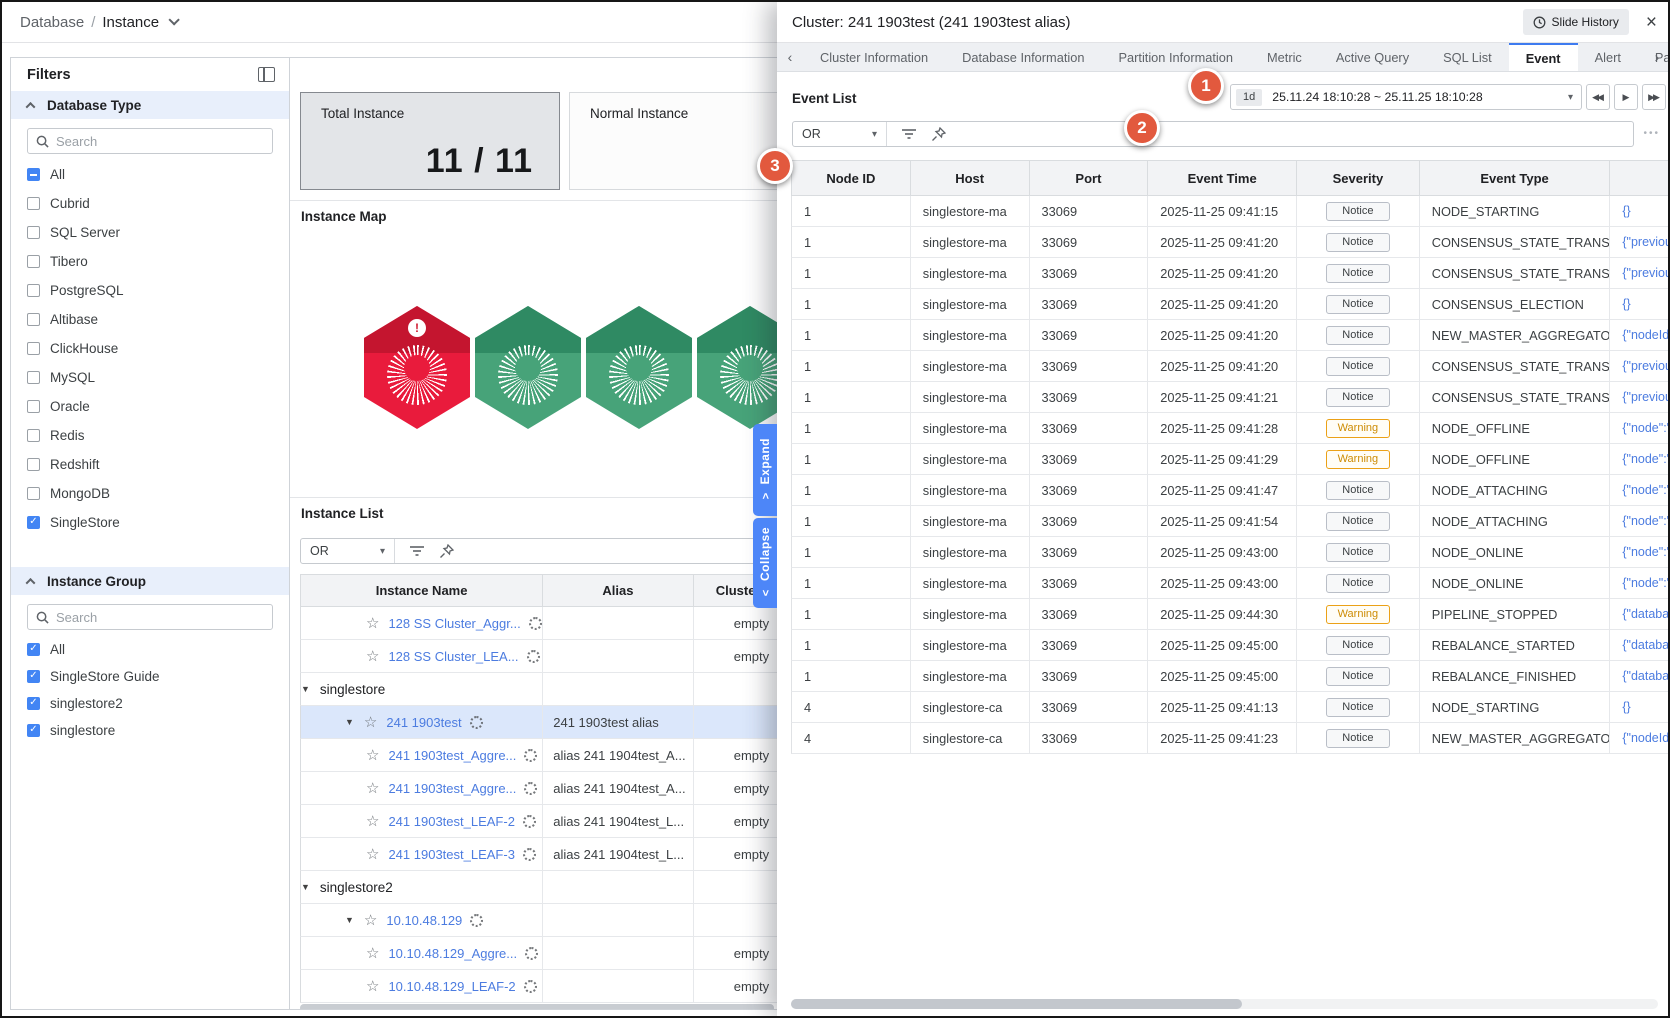 Image resolution: width=1670 pixels, height=1018 pixels. What do you see at coordinates (423, 722) in the screenshot?
I see `instance-name-link: 241 1903test` at bounding box center [423, 722].